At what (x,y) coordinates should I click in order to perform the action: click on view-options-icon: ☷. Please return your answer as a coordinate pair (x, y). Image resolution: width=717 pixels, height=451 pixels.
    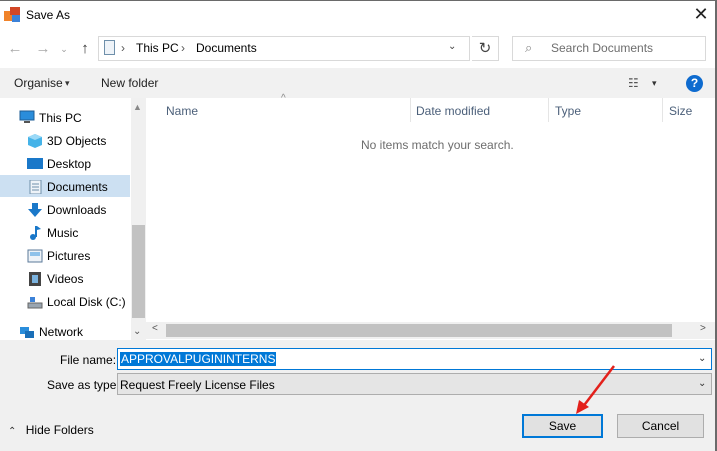
    Looking at the image, I should click on (633, 83).